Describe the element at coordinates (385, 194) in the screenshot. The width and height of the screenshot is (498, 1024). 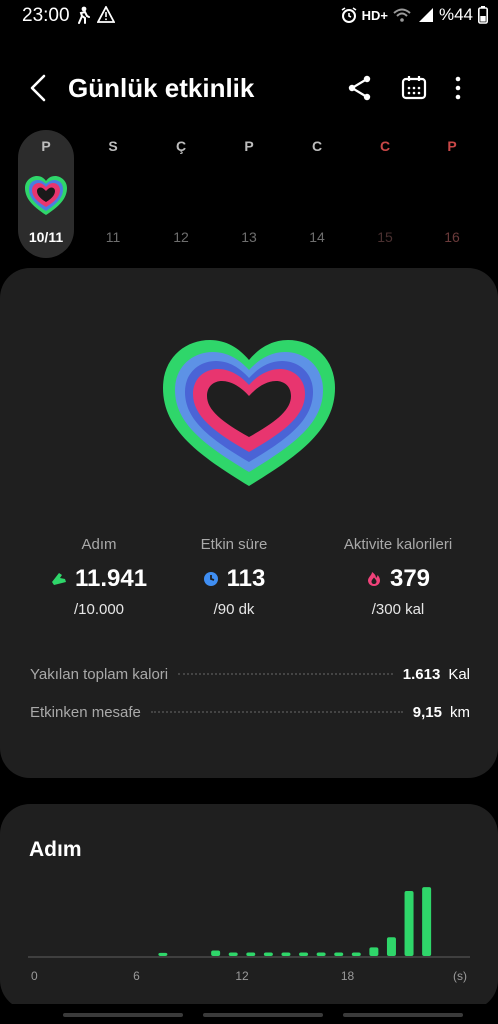
I see `day-item: C 15` at that location.